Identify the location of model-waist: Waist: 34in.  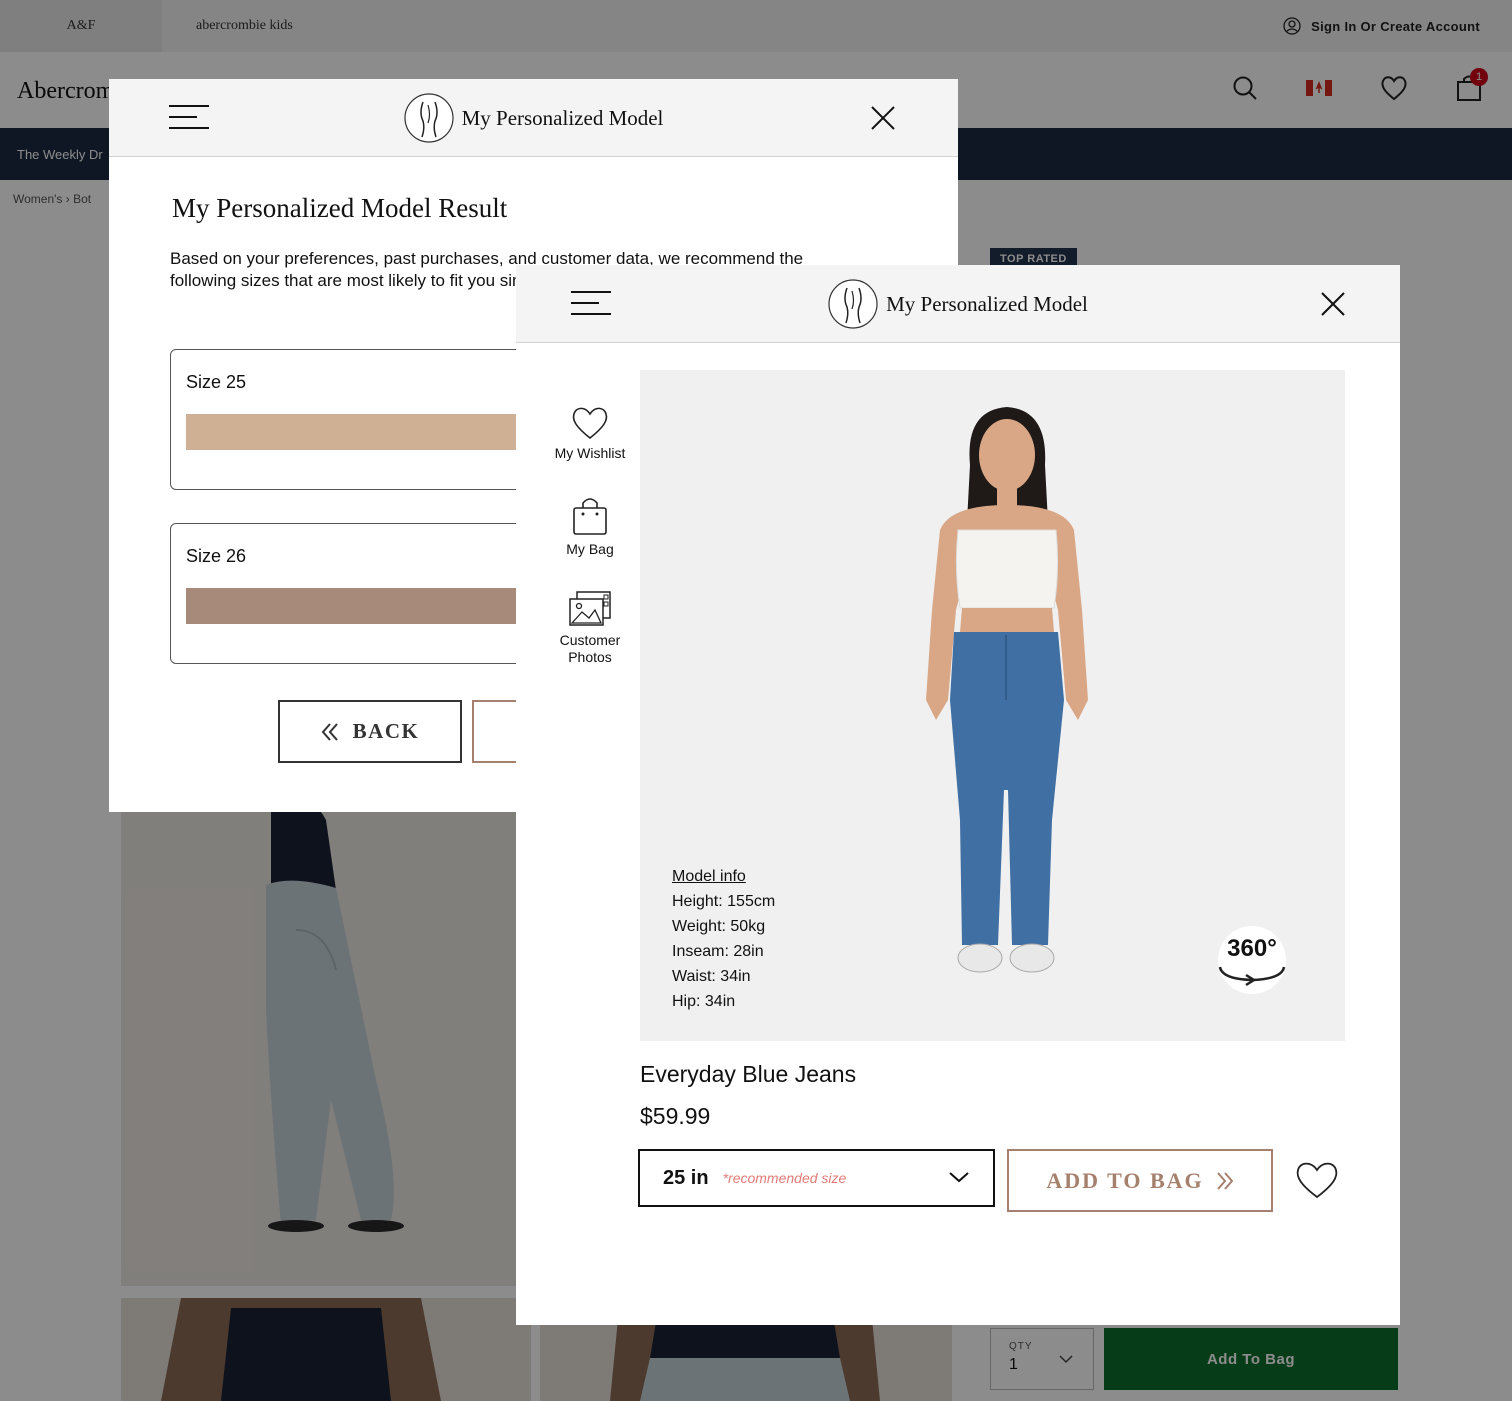
(711, 976).